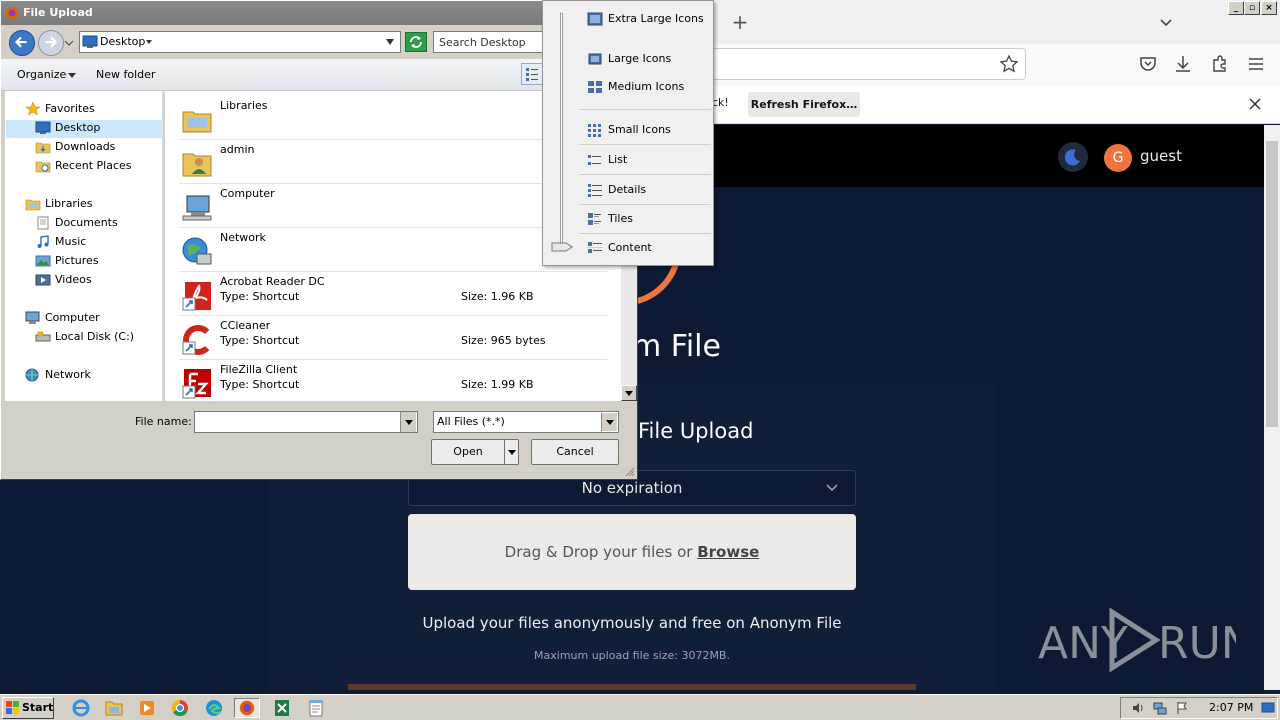  Describe the element at coordinates (1148, 64) in the screenshot. I see `pocket-icon` at that location.